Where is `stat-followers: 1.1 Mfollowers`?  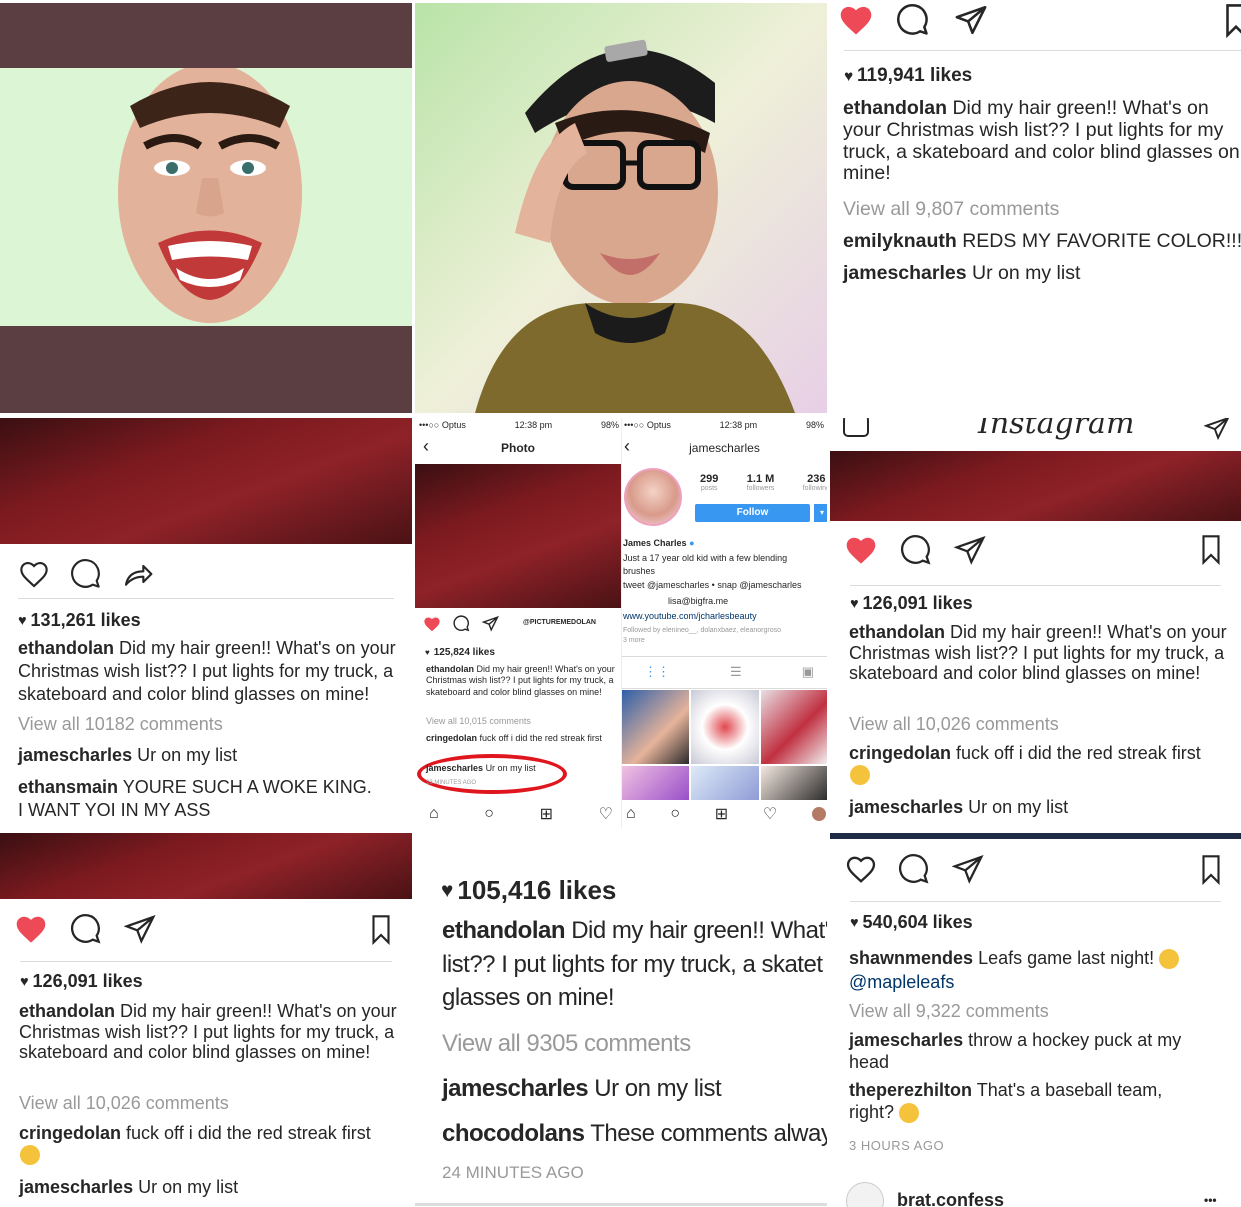
stat-followers: 1.1 Mfollowers is located at coordinates (761, 482).